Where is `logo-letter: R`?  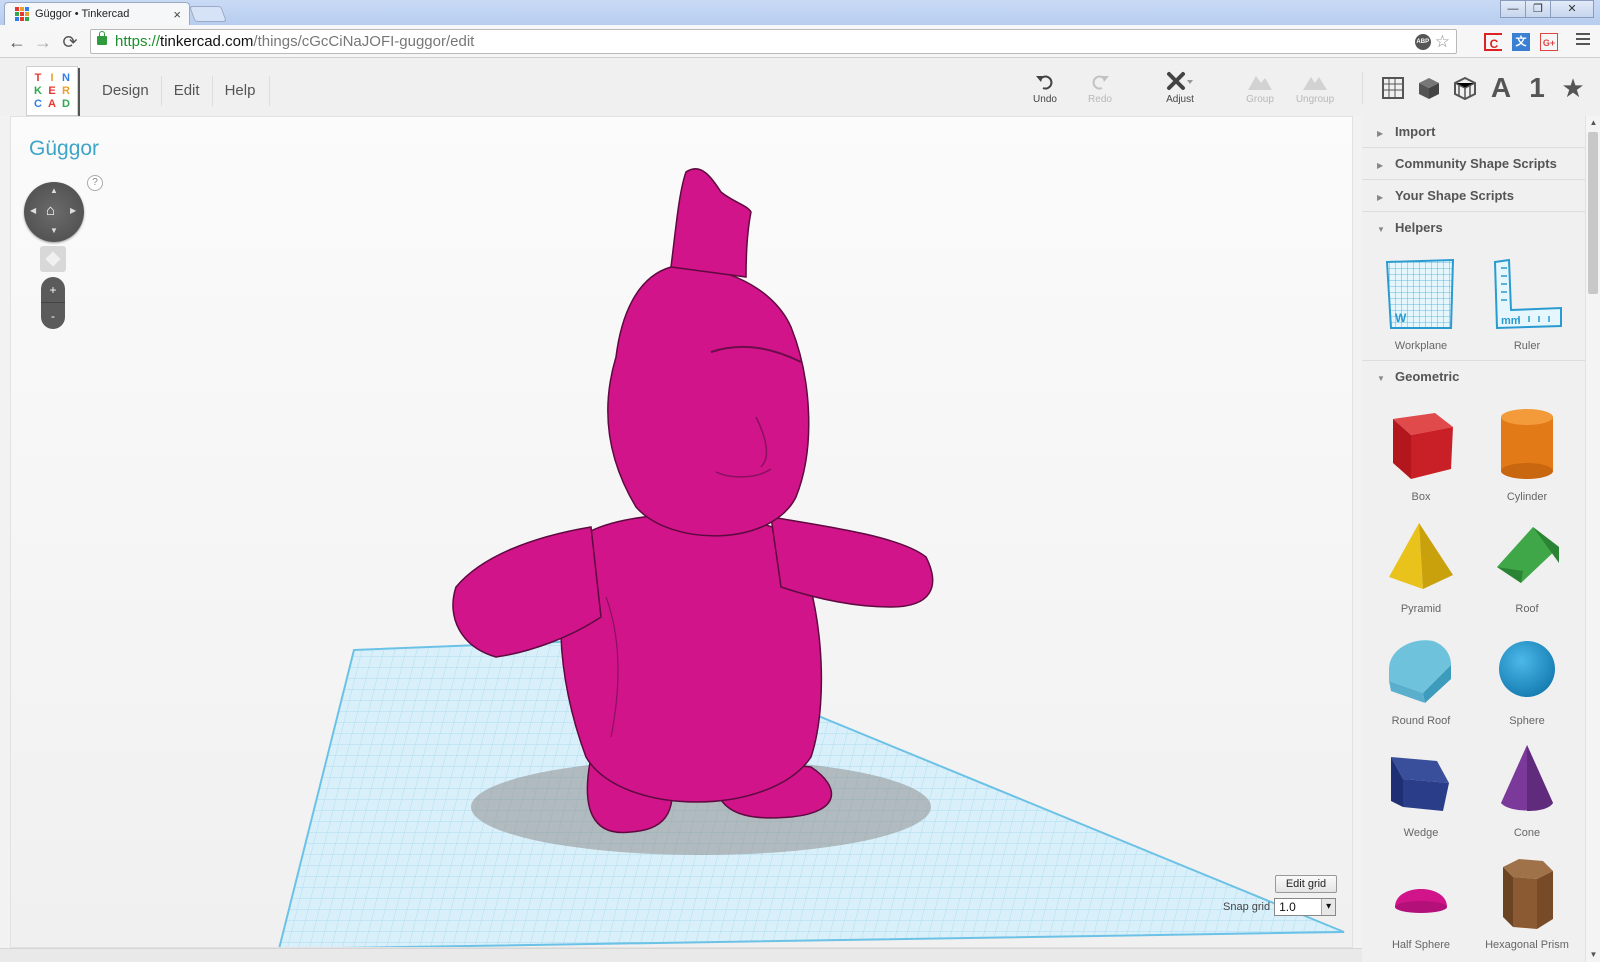
logo-letter: R is located at coordinates (66, 91).